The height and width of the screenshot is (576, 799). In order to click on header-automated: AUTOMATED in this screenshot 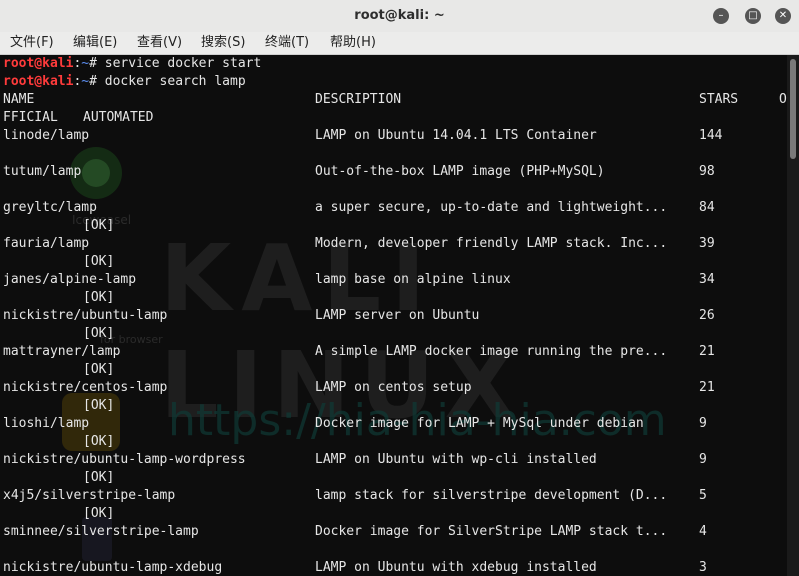, I will do `click(118, 117)`.